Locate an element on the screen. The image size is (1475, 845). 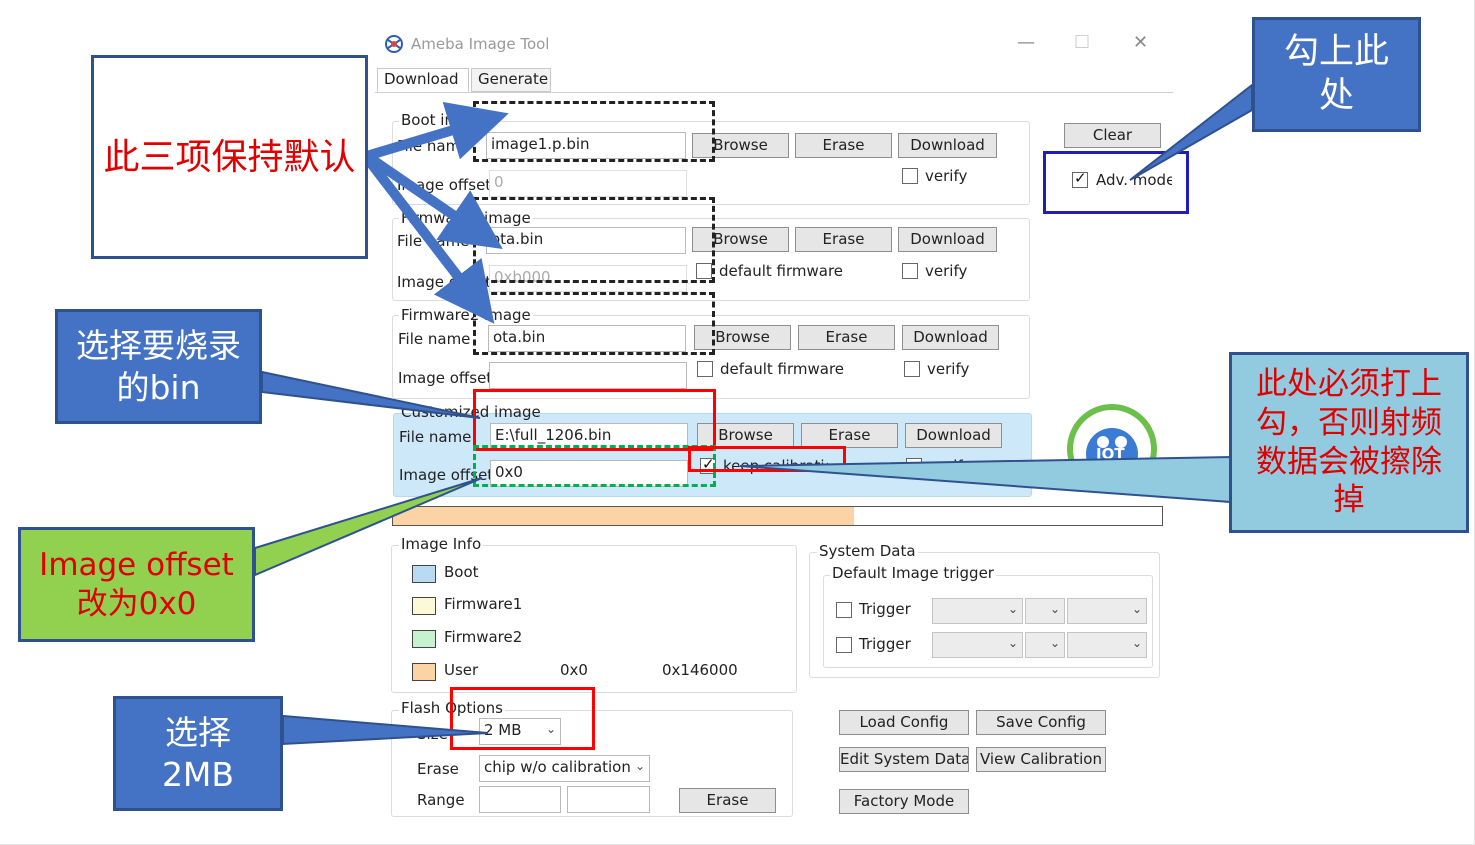
callout-select-2mb: 选择 2MB is located at coordinates (198, 753).